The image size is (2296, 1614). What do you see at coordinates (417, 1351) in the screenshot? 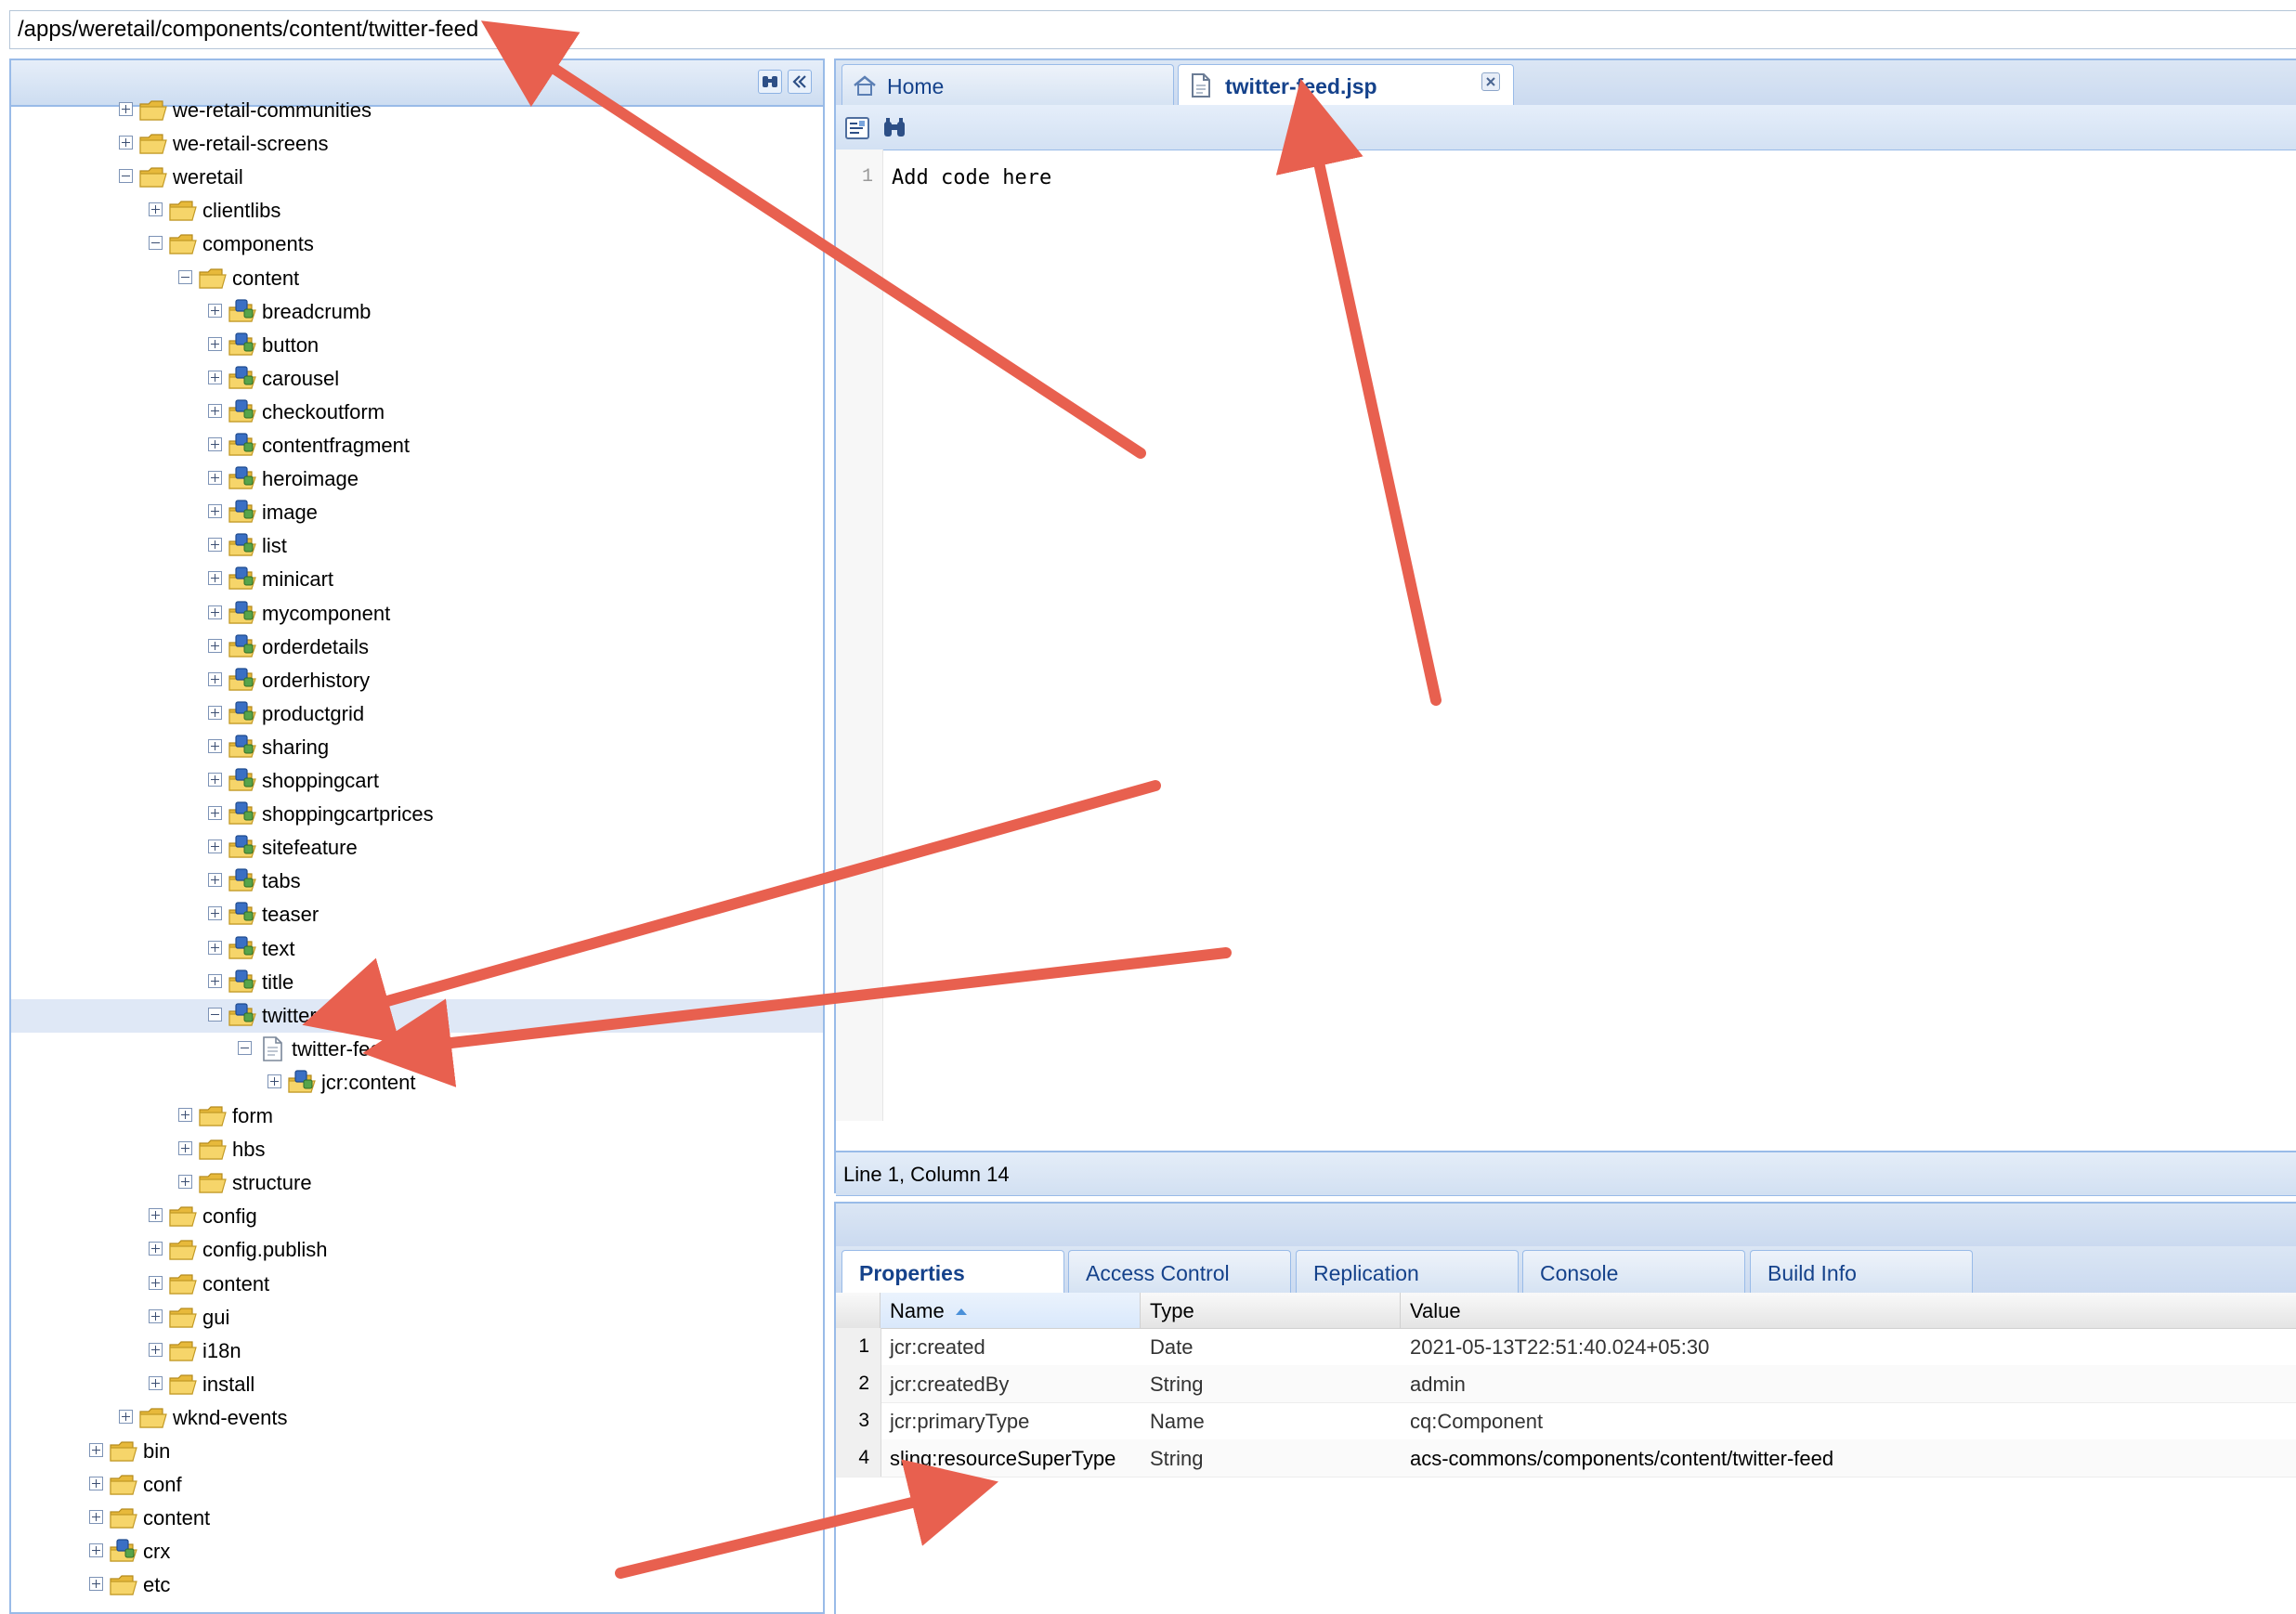
I see `tree-node: i18n` at bounding box center [417, 1351].